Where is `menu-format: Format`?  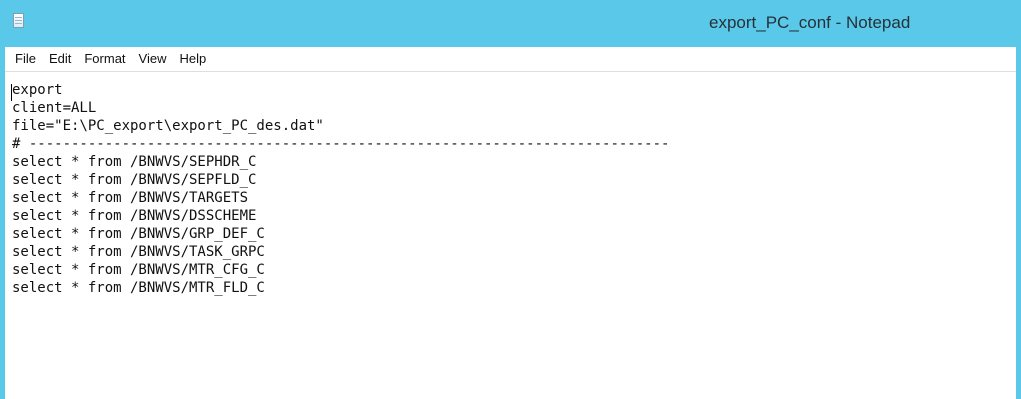 menu-format: Format is located at coordinates (105, 59).